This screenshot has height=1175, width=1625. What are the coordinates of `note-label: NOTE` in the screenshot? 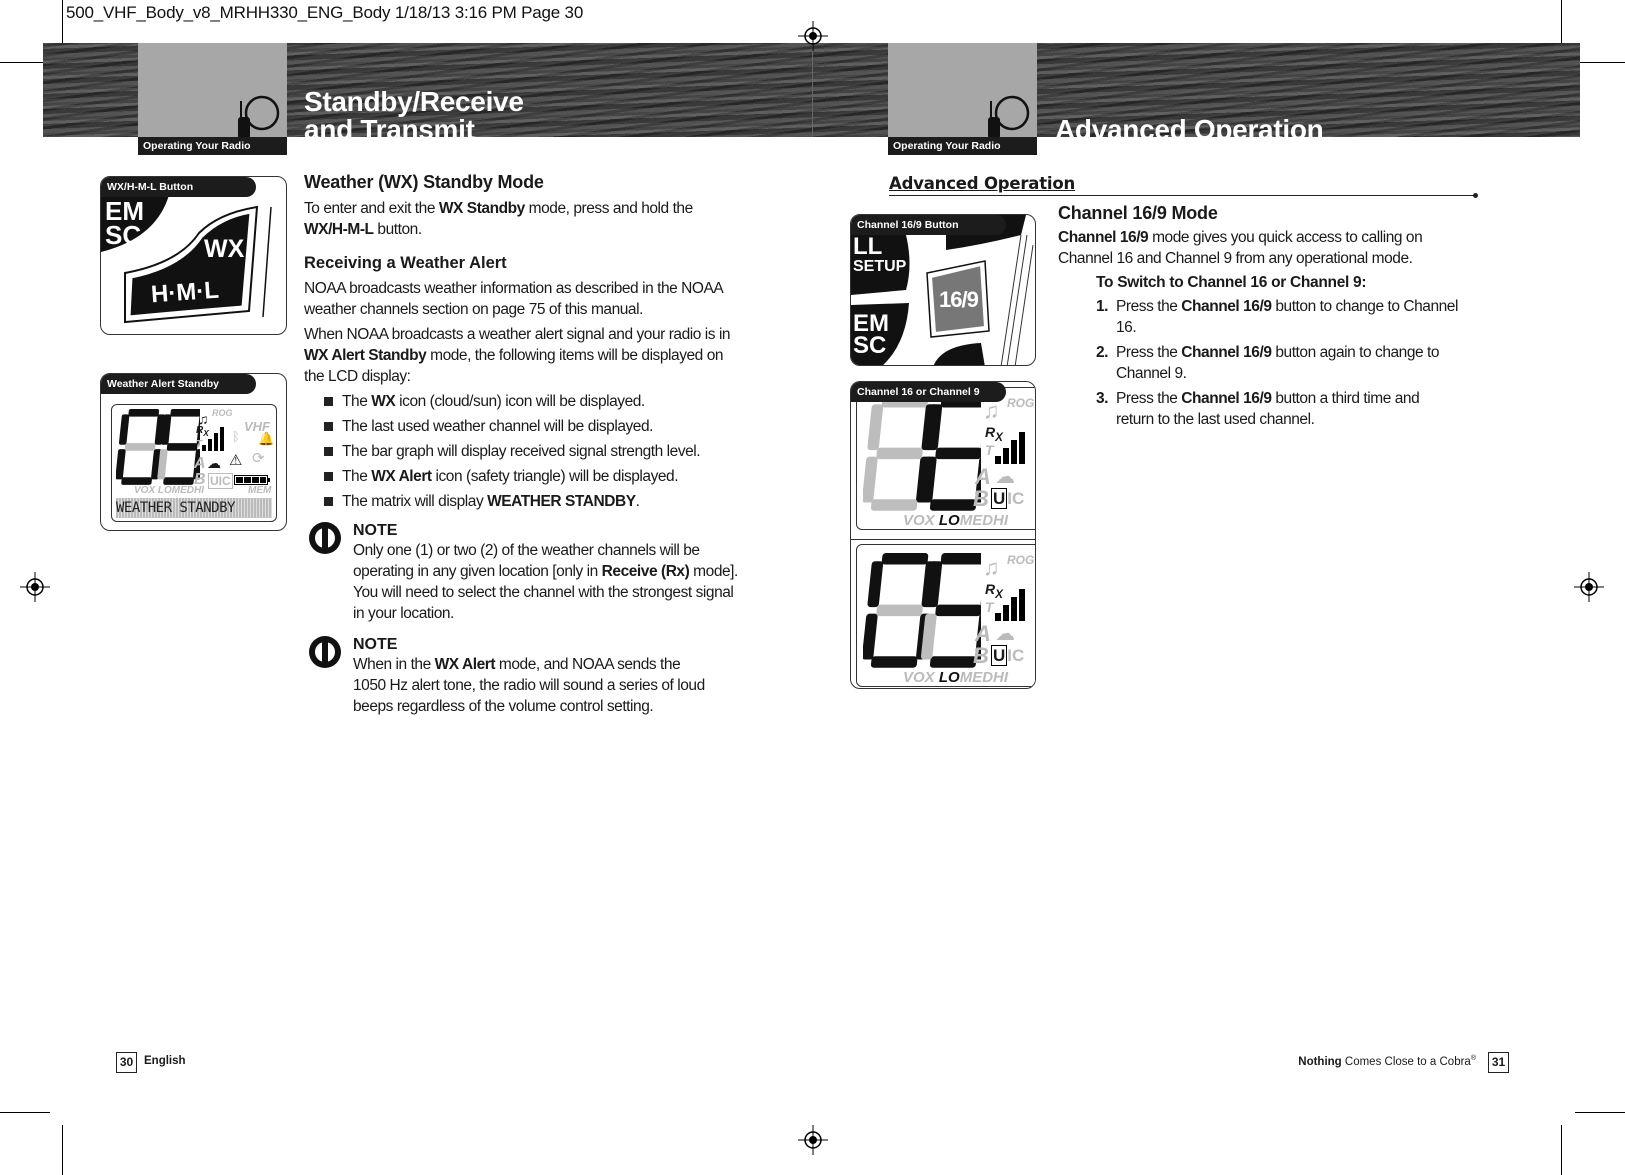 It's located at (375, 644).